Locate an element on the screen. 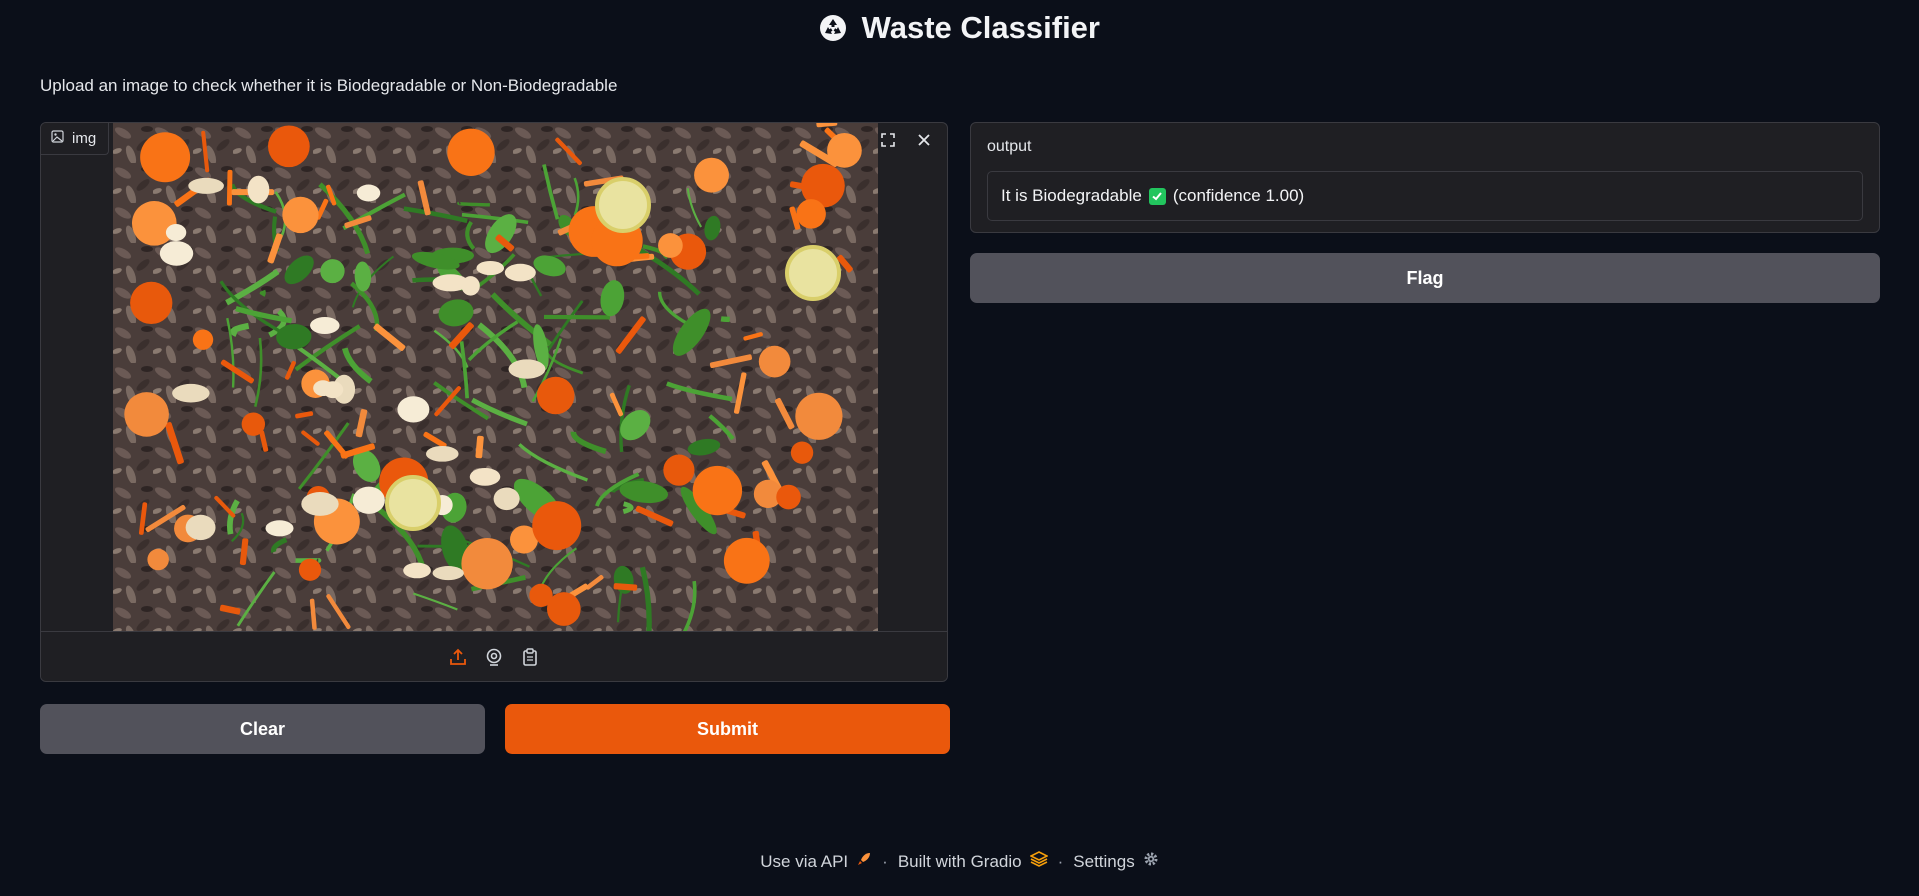 The image size is (1919, 896). rocket-icon is located at coordinates (864, 861).